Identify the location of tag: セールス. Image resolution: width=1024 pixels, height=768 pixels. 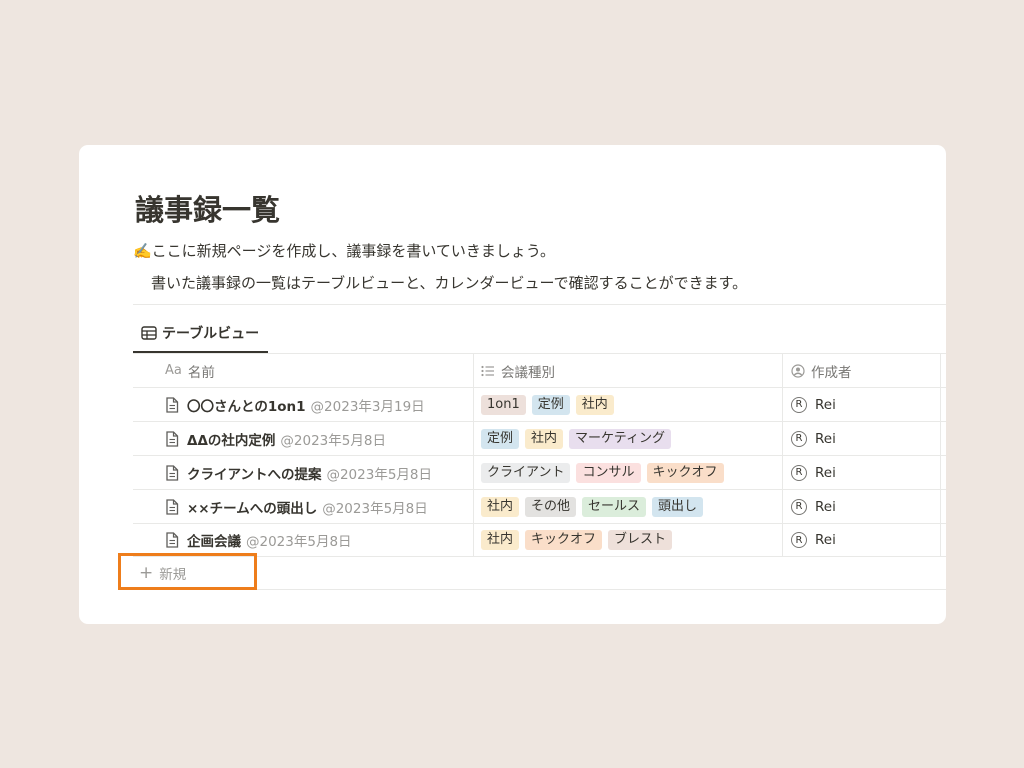
(614, 506).